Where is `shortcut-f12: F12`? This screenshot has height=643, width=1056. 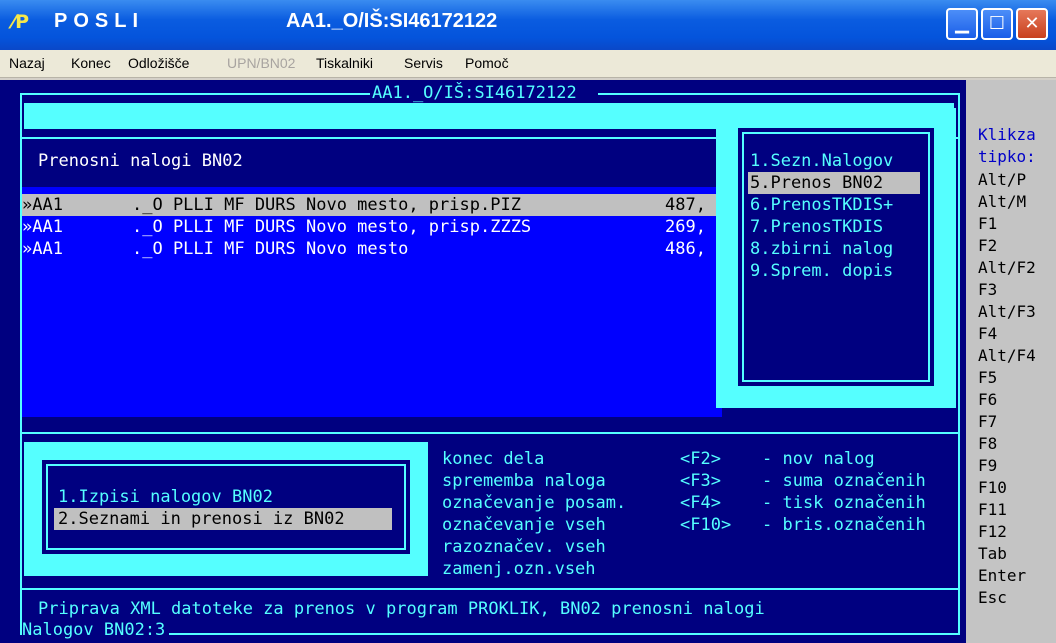
shortcut-f12: F12 is located at coordinates (992, 532).